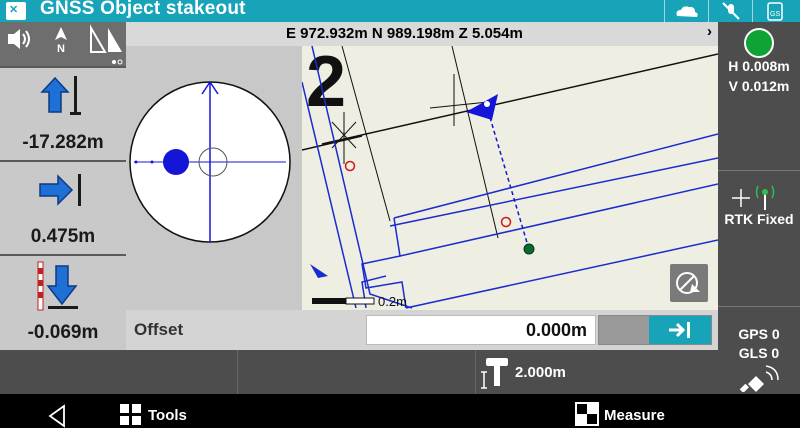  What do you see at coordinates (63, 142) in the screenshot?
I see `forward-distance: -17.282m` at bounding box center [63, 142].